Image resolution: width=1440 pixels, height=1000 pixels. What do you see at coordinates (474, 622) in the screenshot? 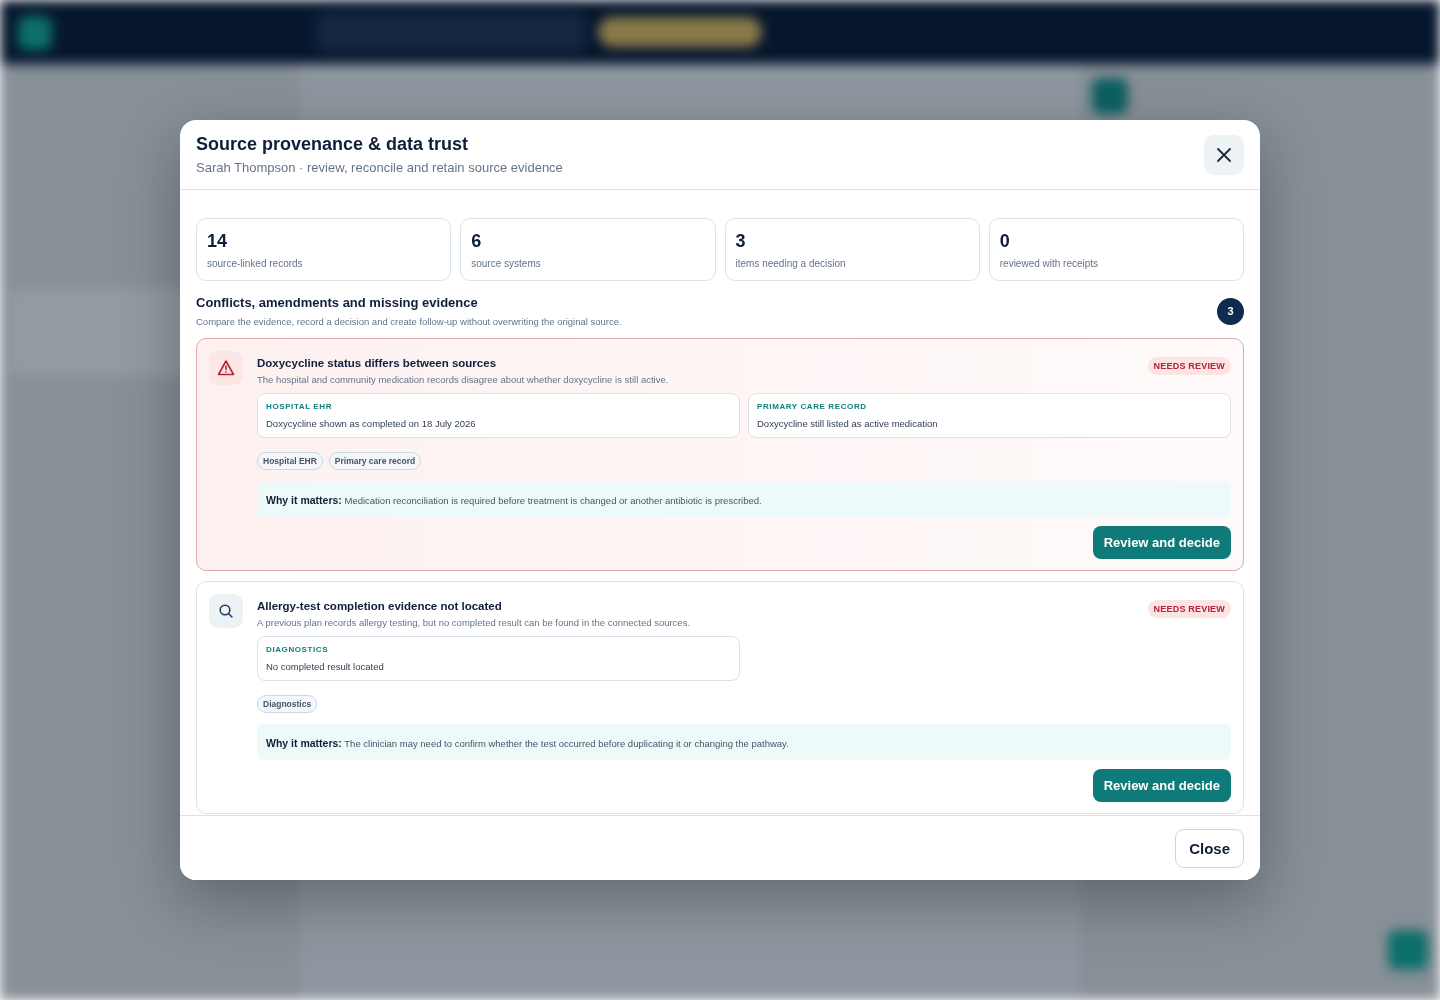
I see `issue-description: A previous plan records allergy testing, but no completed result can be found in the connected sources.` at bounding box center [474, 622].